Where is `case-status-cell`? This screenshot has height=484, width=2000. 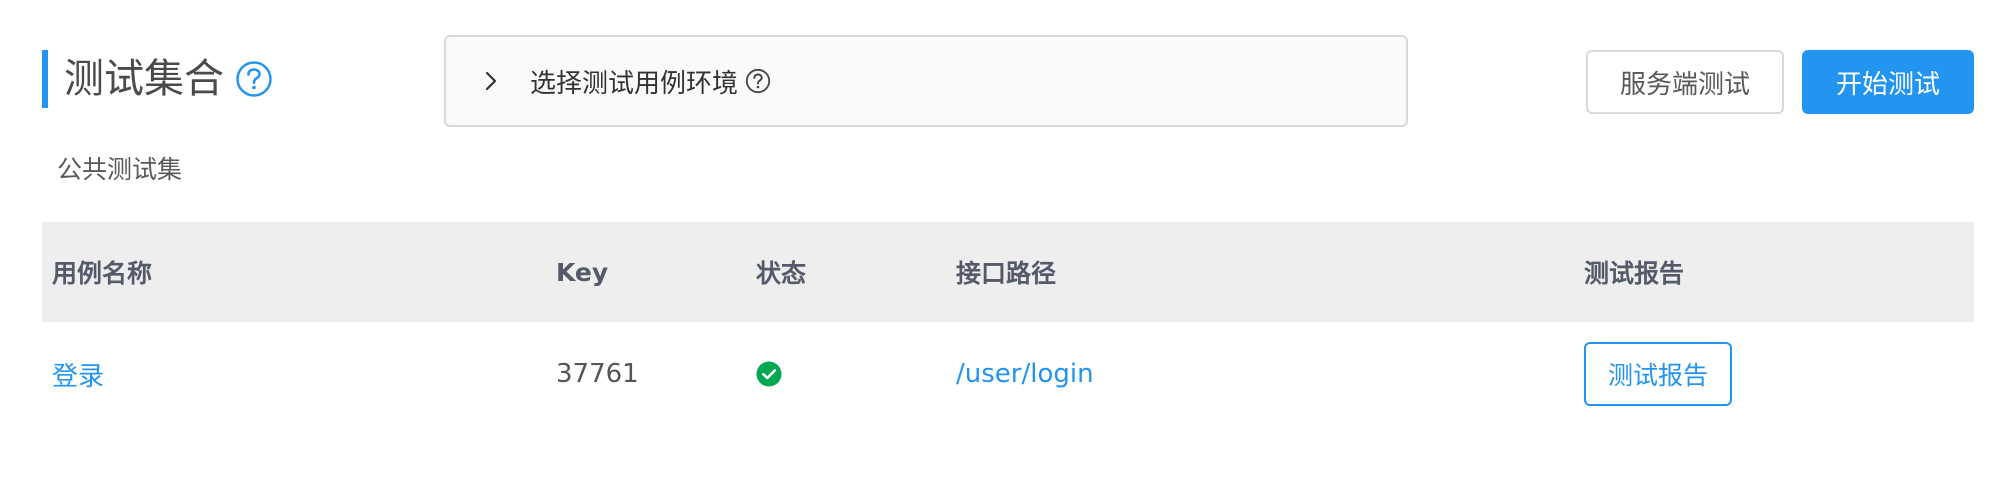 case-status-cell is located at coordinates (769, 374).